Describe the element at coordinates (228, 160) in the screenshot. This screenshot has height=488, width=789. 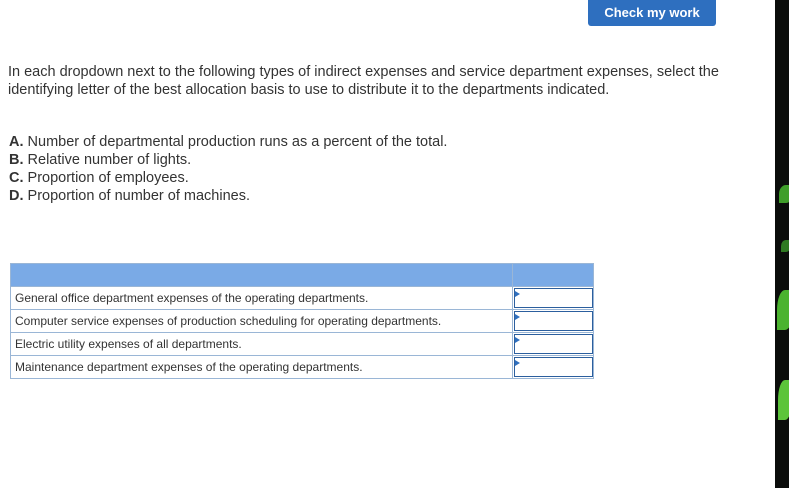
I see `option-b: B. Relative number of lights.` at that location.